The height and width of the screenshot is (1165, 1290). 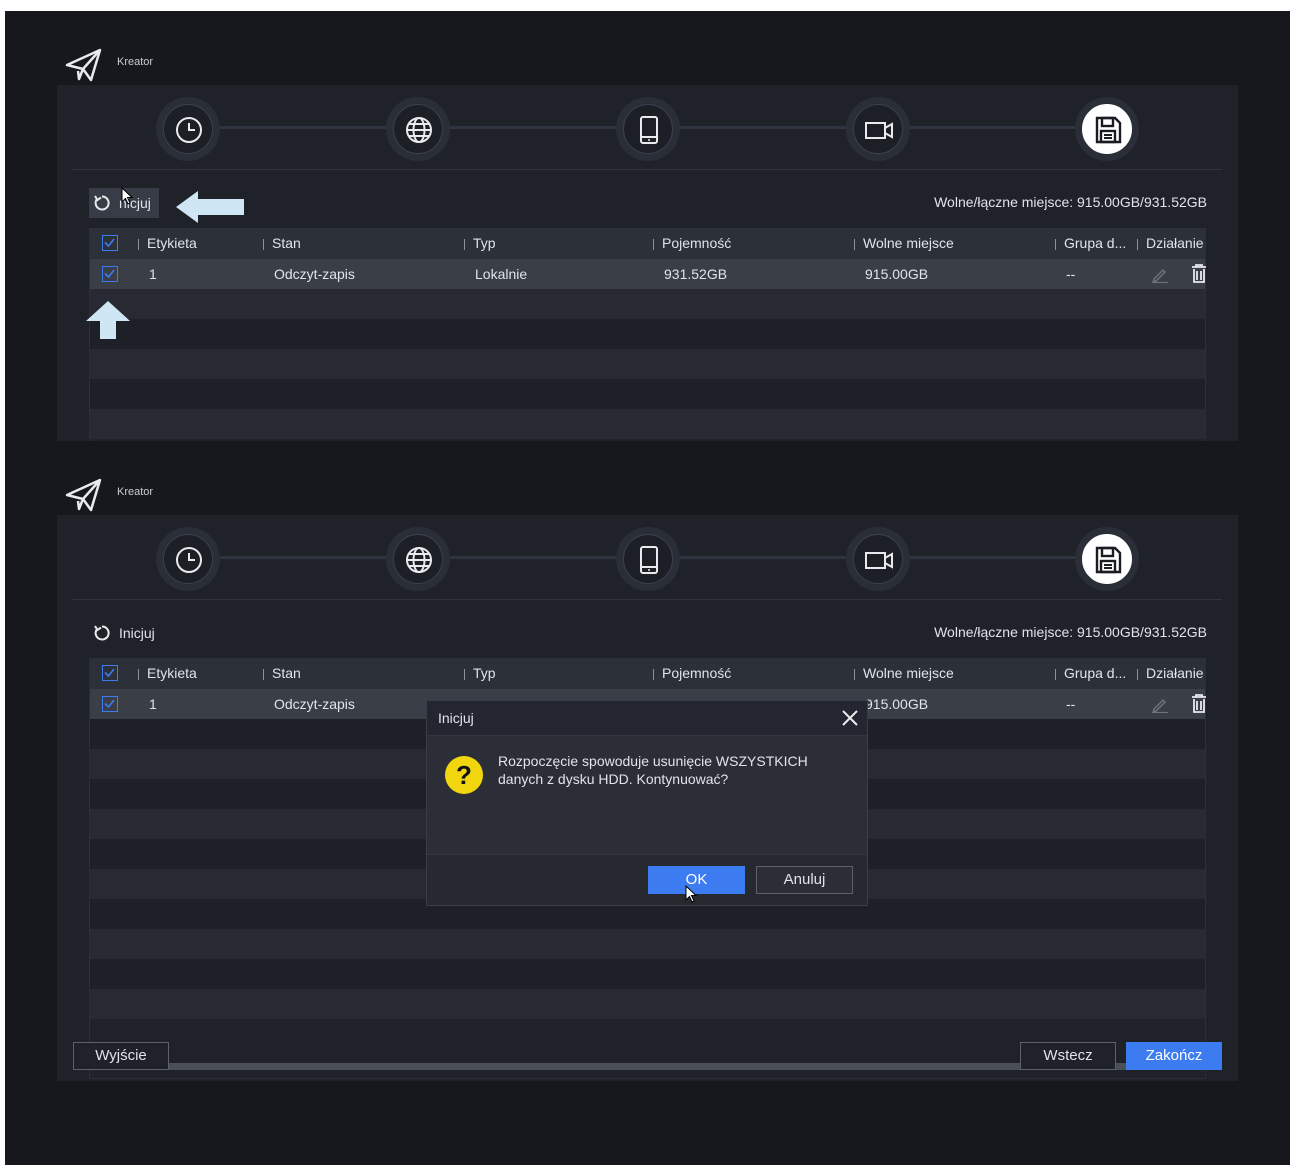 I want to click on annotation-arrow-up, so click(x=108, y=320).